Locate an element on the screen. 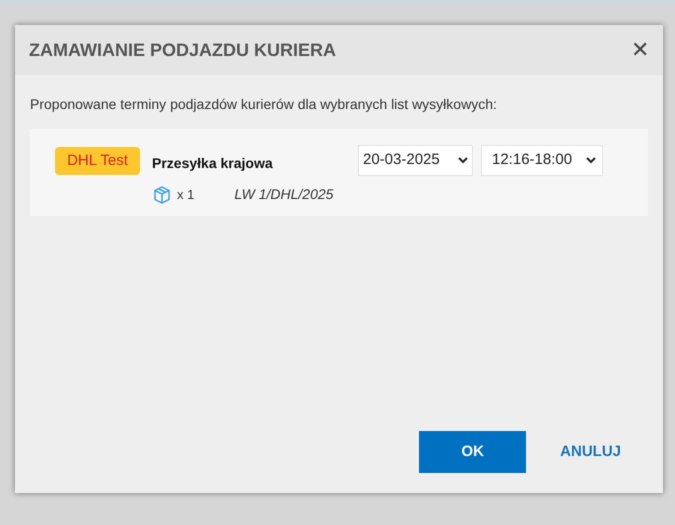  dialog-title: ZAMAWIANIE PODJAZDU KURIERA is located at coordinates (182, 50).